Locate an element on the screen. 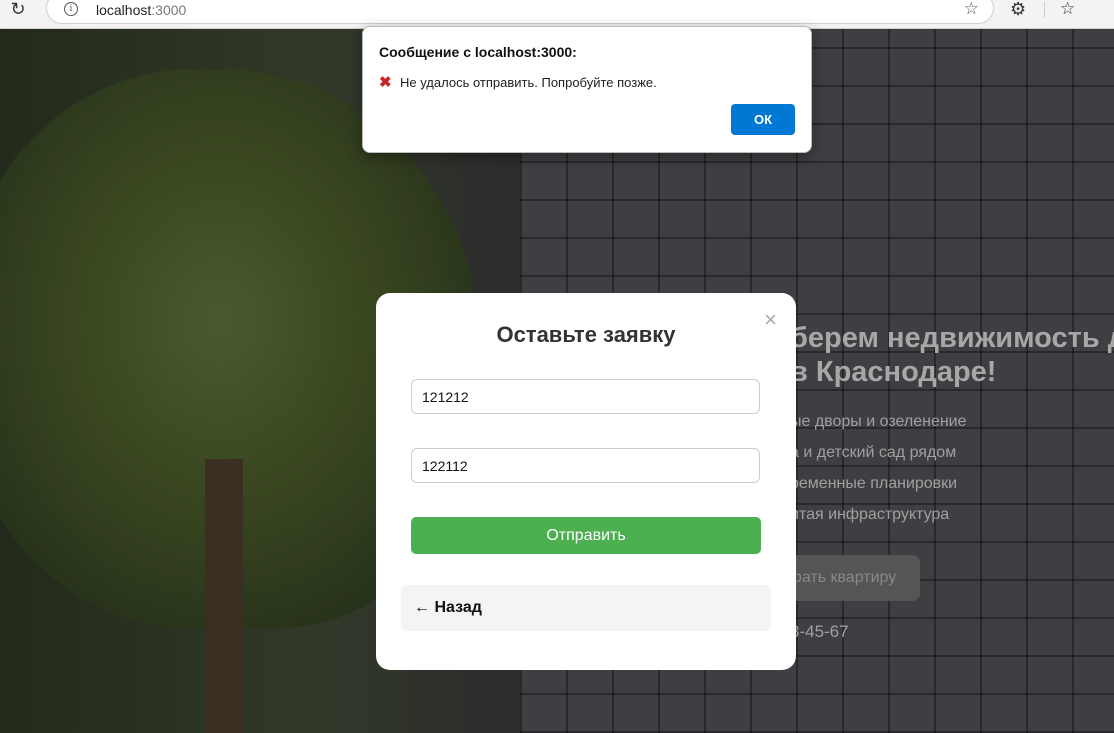 The width and height of the screenshot is (1114, 733). browser-toolbar: ↻ i localhost:3000 ☆ ⚙ ☆ is located at coordinates (557, 14).